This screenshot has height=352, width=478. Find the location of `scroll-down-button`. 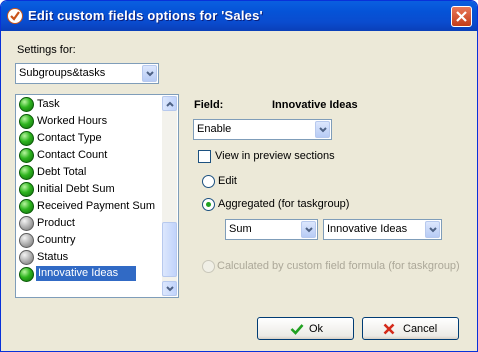

scroll-down-button is located at coordinates (169, 288).